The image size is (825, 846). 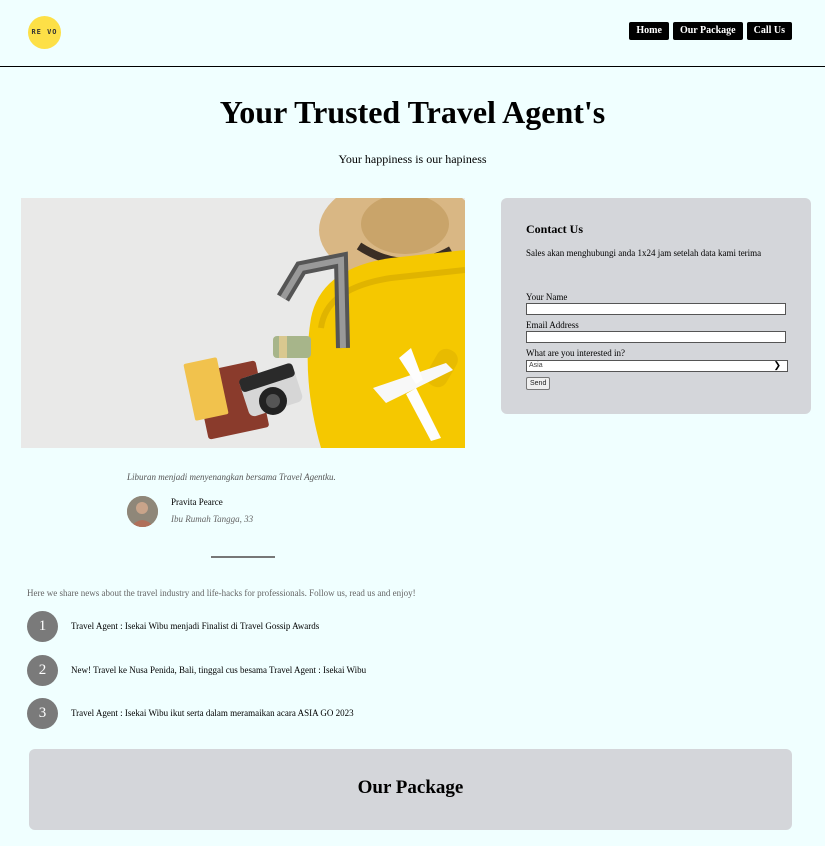 What do you see at coordinates (547, 297) in the screenshot?
I see `name-label: Your Name` at bounding box center [547, 297].